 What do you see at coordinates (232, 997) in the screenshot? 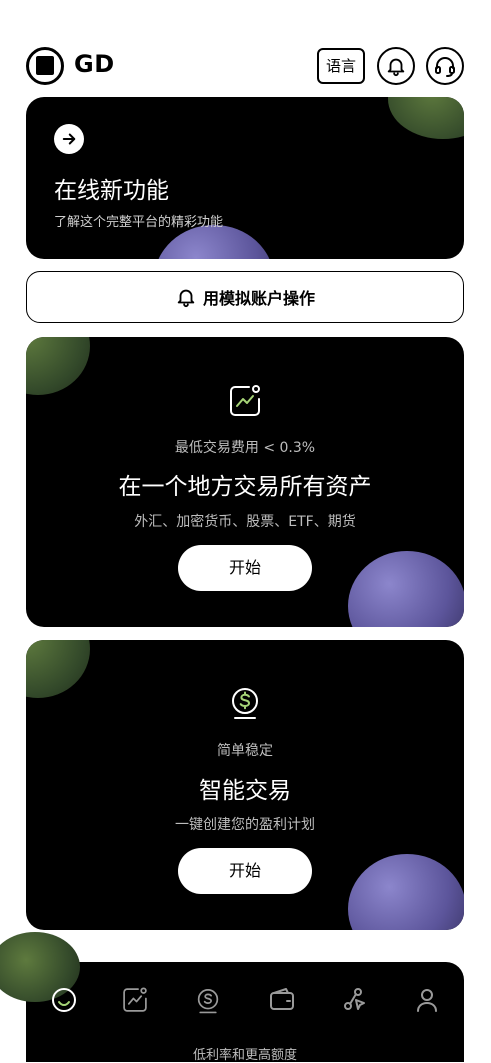
I see `bottom-nav: 低利率和更高额度` at bounding box center [232, 997].